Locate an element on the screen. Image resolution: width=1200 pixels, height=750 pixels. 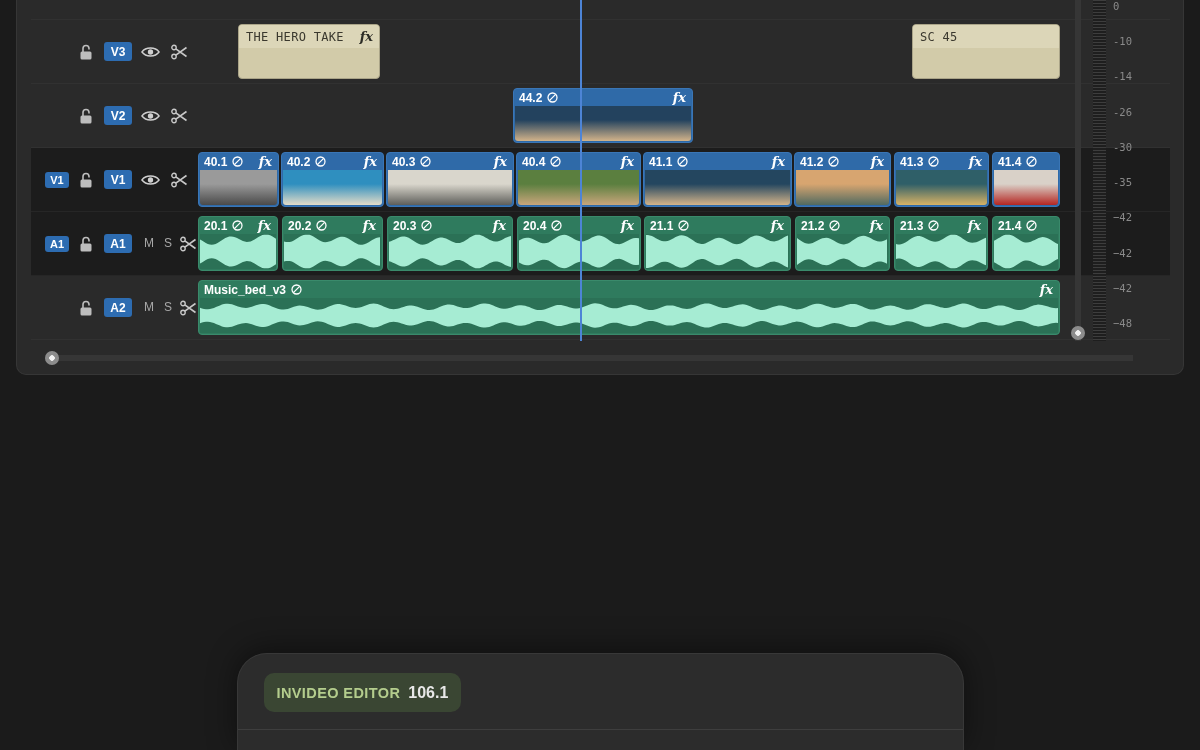
video-clip: 40.4 fx is located at coordinates (578, 179).